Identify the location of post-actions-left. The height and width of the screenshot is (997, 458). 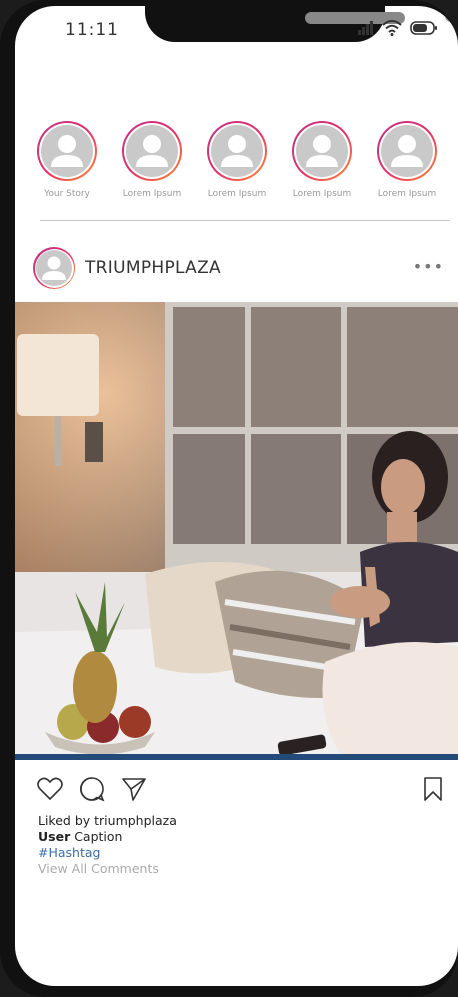
(240, 789).